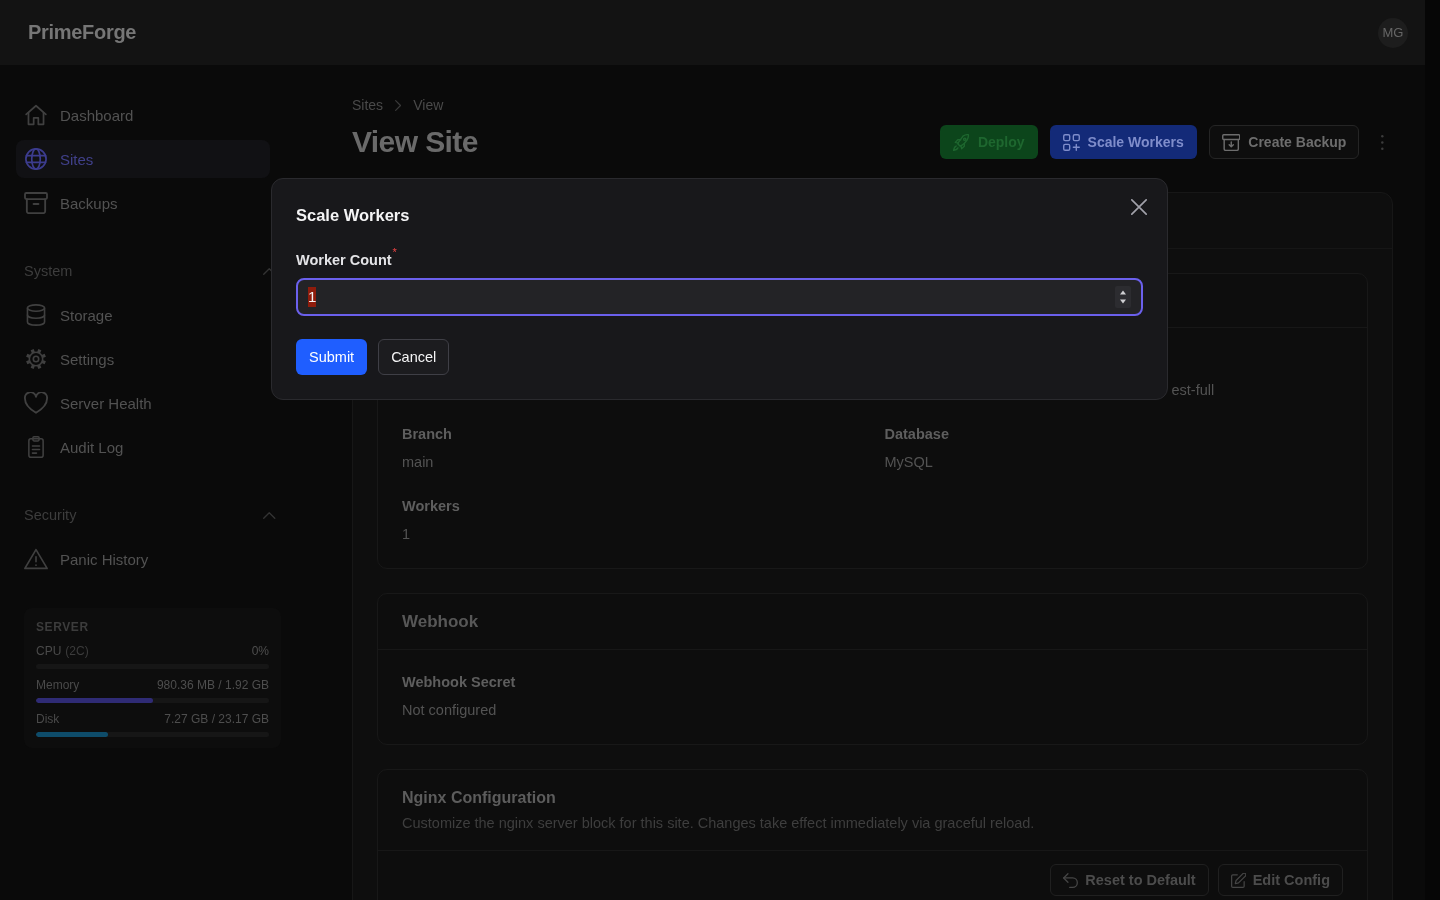 The width and height of the screenshot is (1440, 900). What do you see at coordinates (344, 261) in the screenshot?
I see `field-label: Worker Count` at bounding box center [344, 261].